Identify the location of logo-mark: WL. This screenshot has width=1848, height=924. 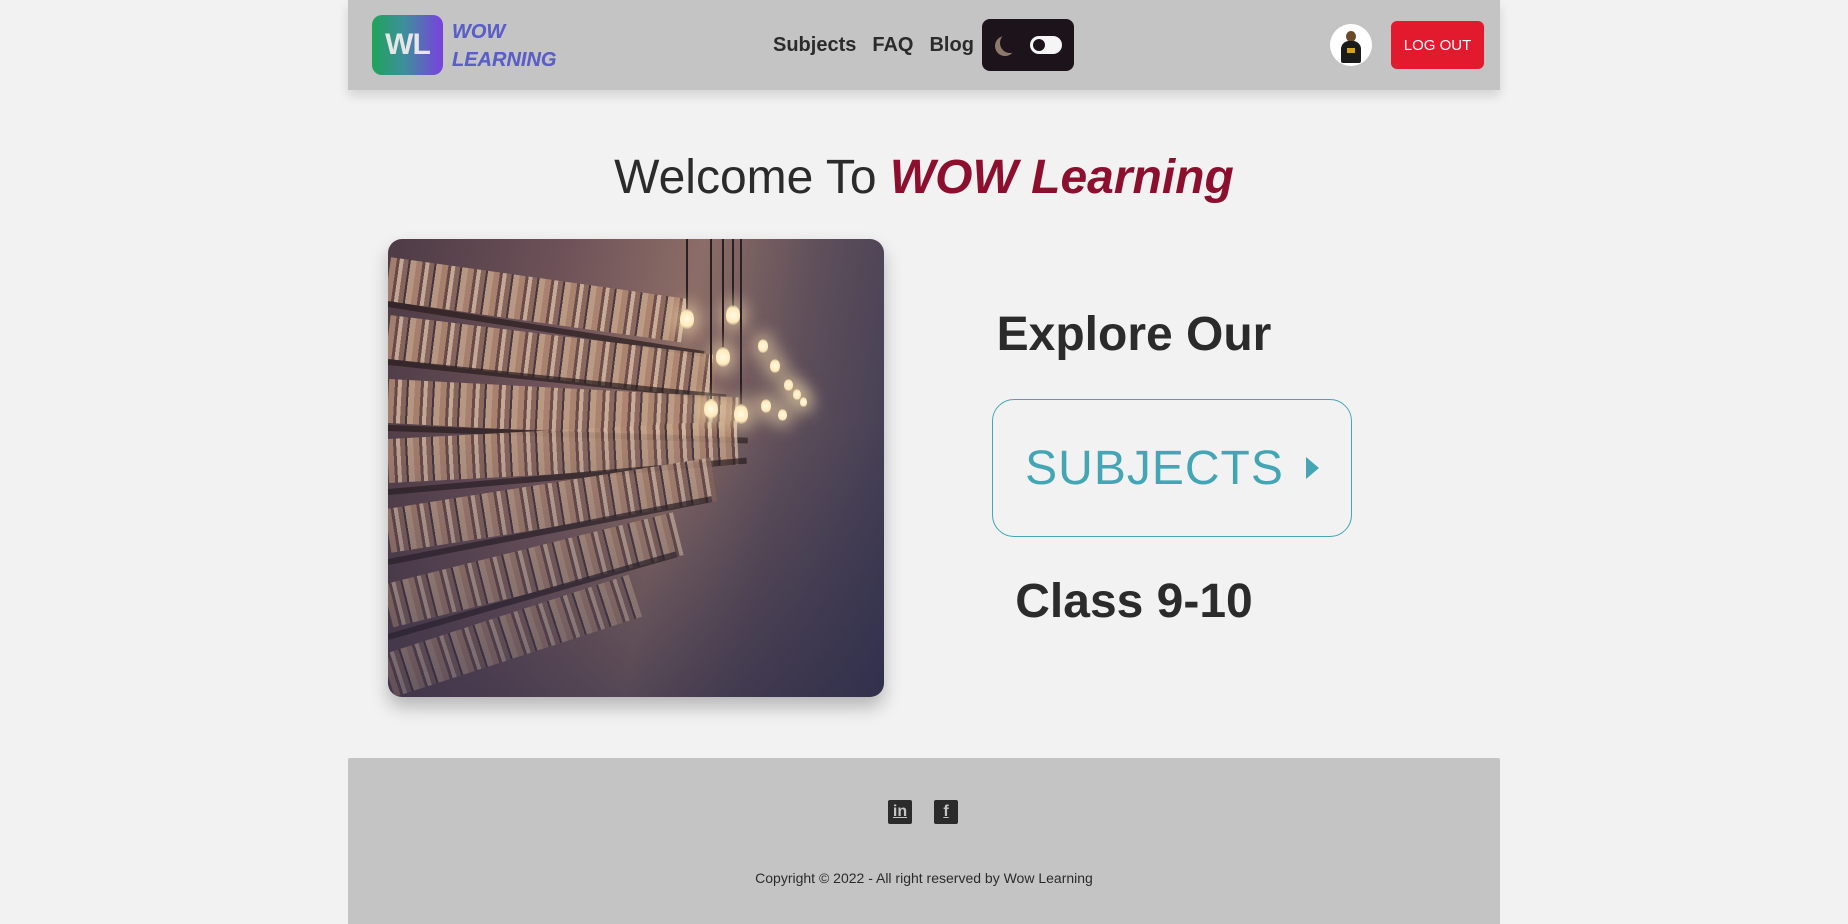
(407, 45).